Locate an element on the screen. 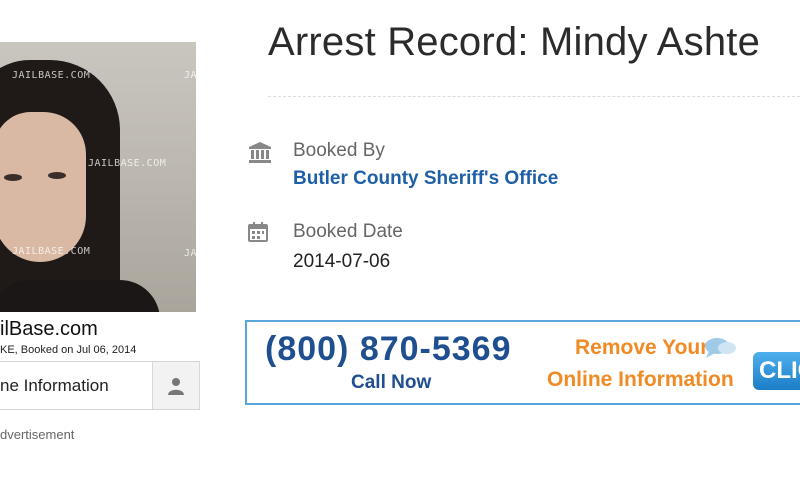 The width and height of the screenshot is (800, 503). banner-call-now: Call Now is located at coordinates (391, 383).